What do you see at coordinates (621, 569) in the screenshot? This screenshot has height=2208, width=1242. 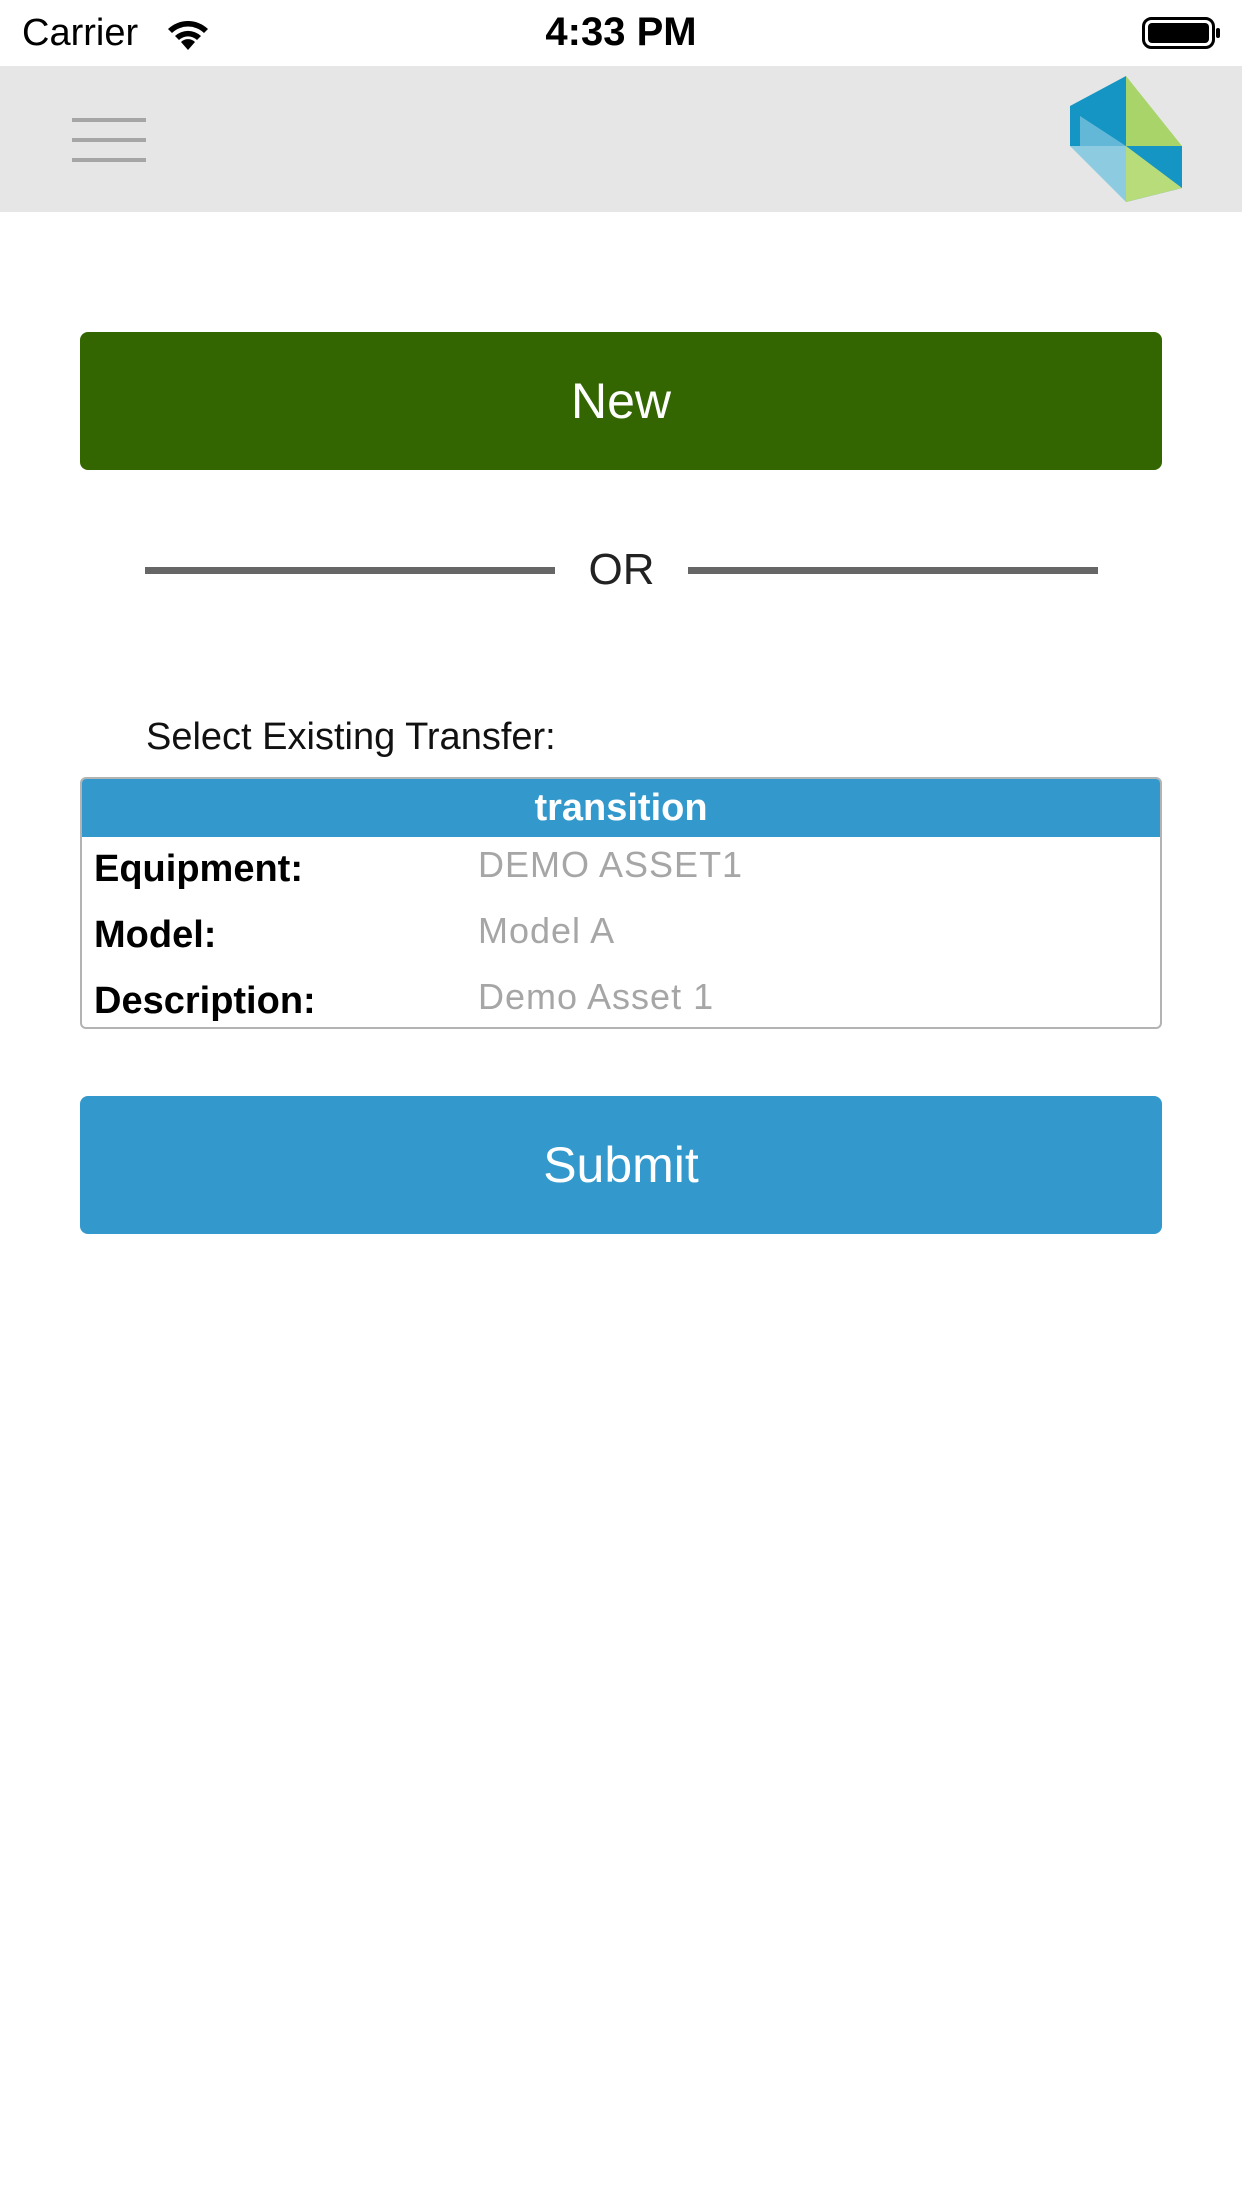 I see `or-divider-label: OR` at bounding box center [621, 569].